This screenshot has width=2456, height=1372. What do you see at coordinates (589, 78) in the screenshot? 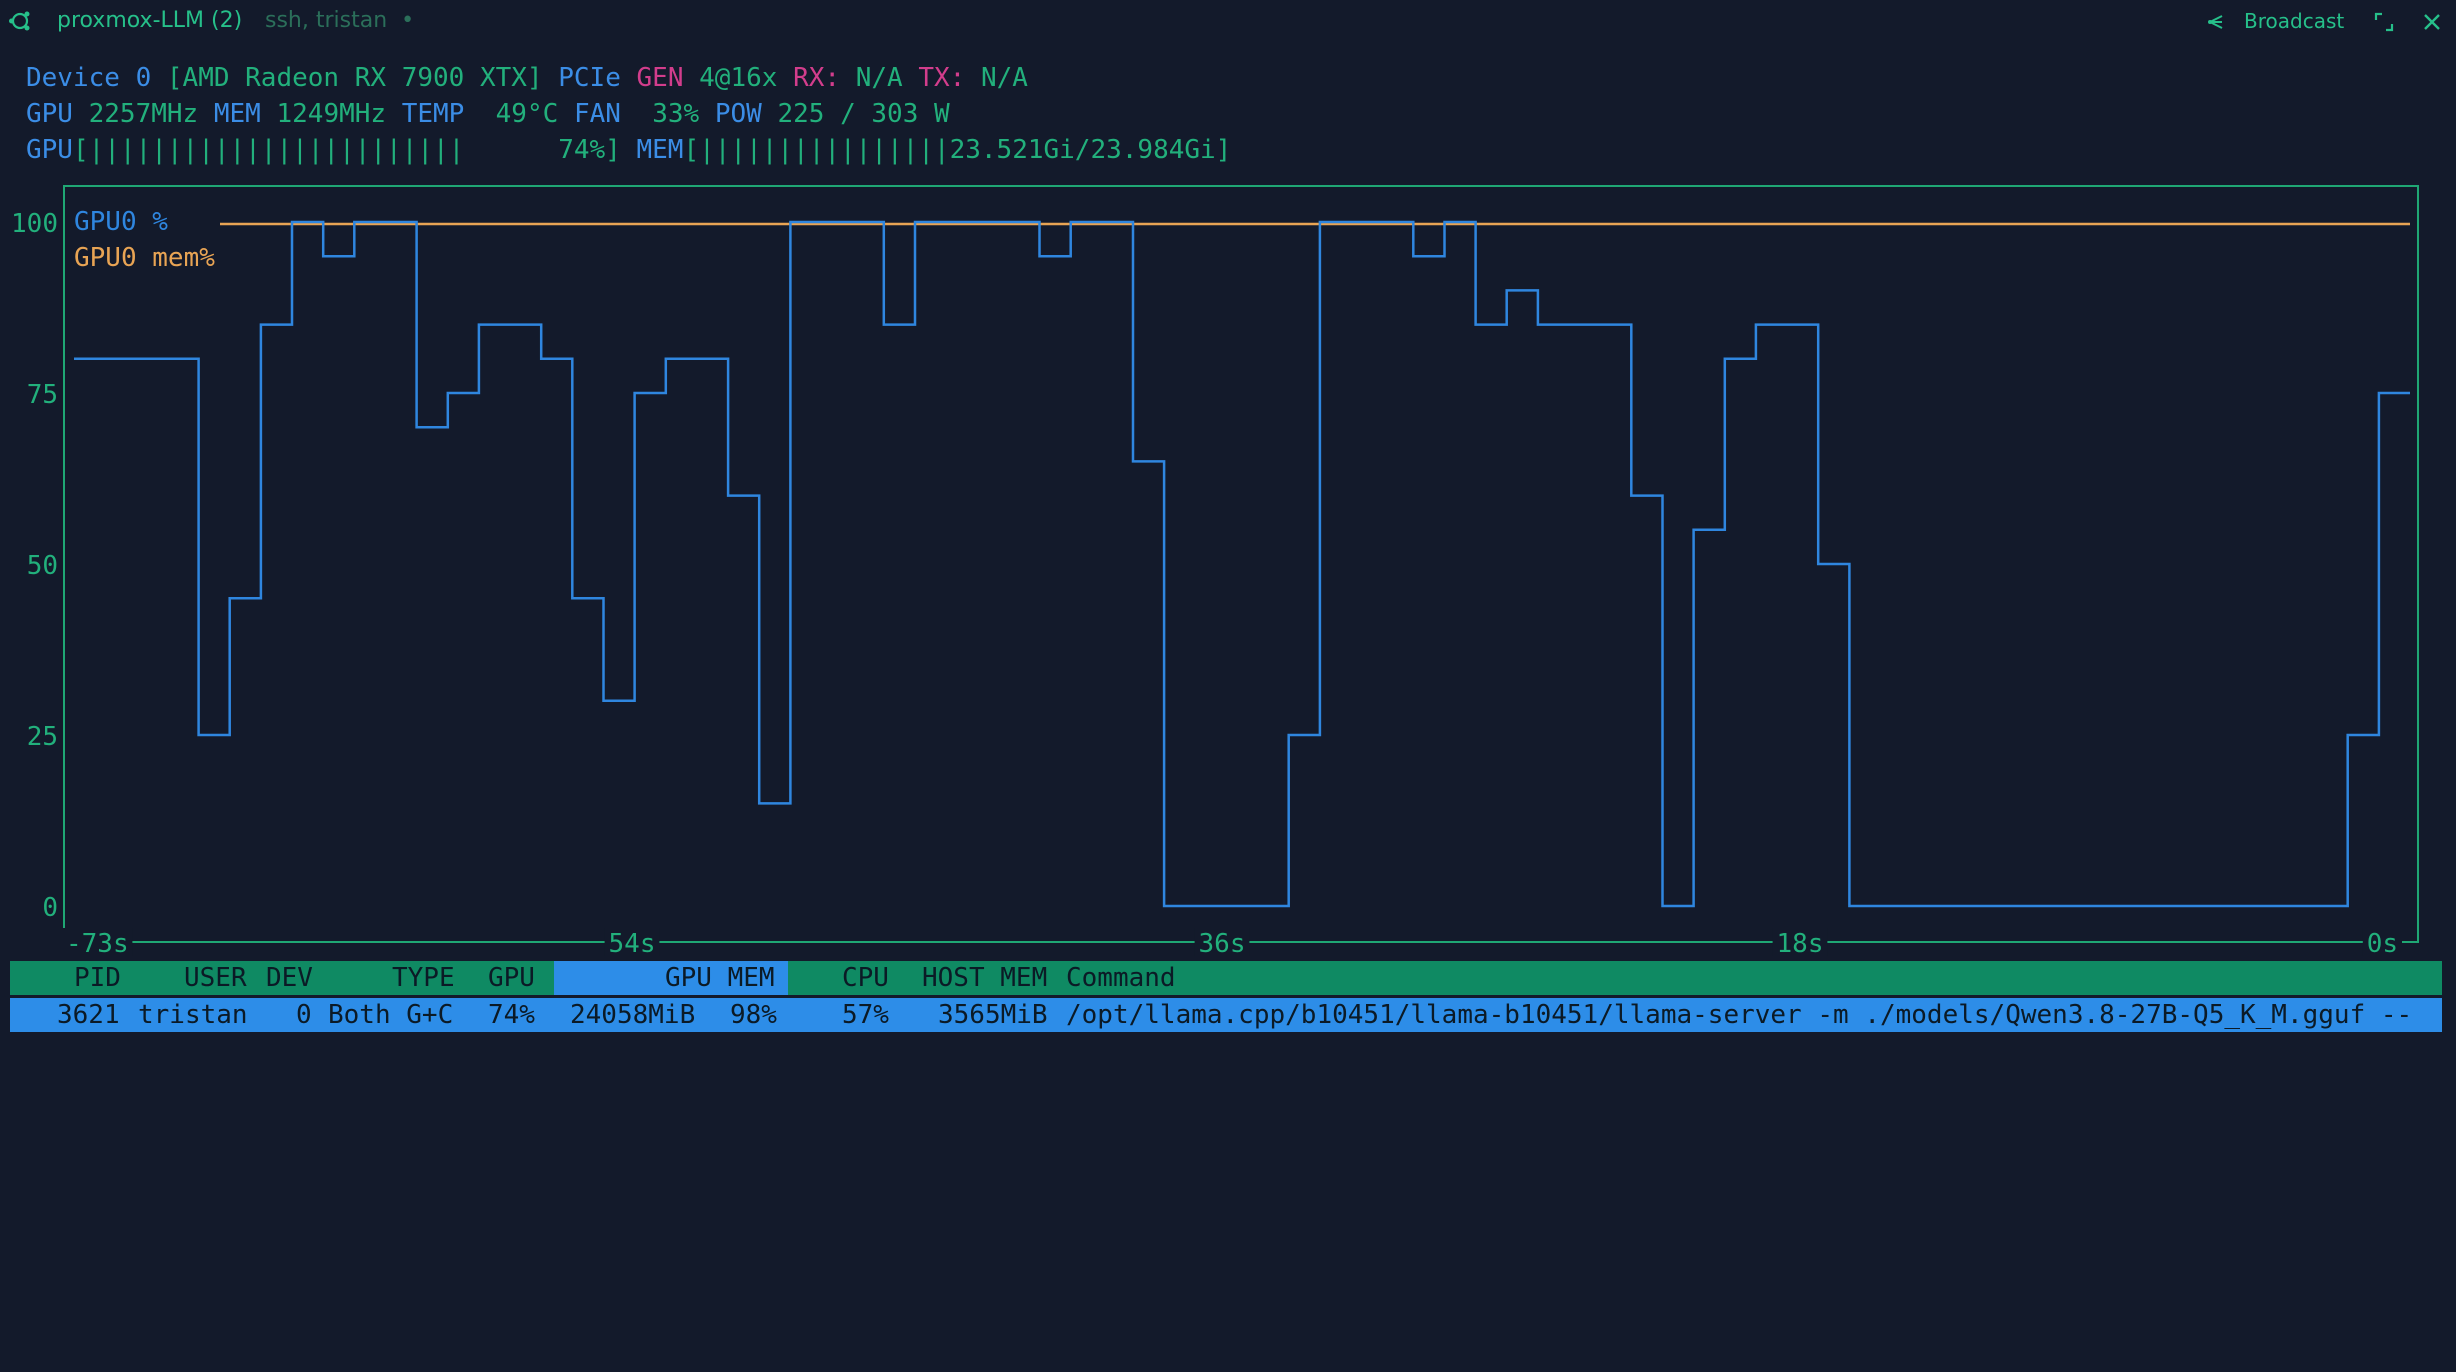
I see `pcie-label: PCIe` at bounding box center [589, 78].